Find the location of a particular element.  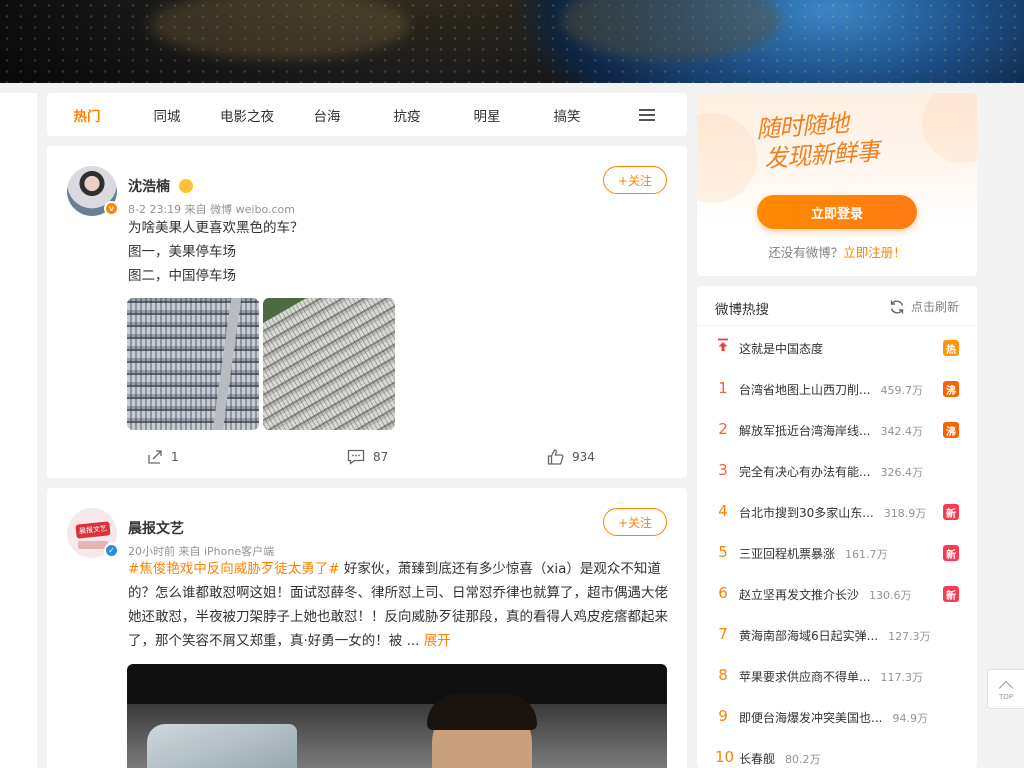

tab-anti-epidemic: 抗疫 is located at coordinates (407, 115).